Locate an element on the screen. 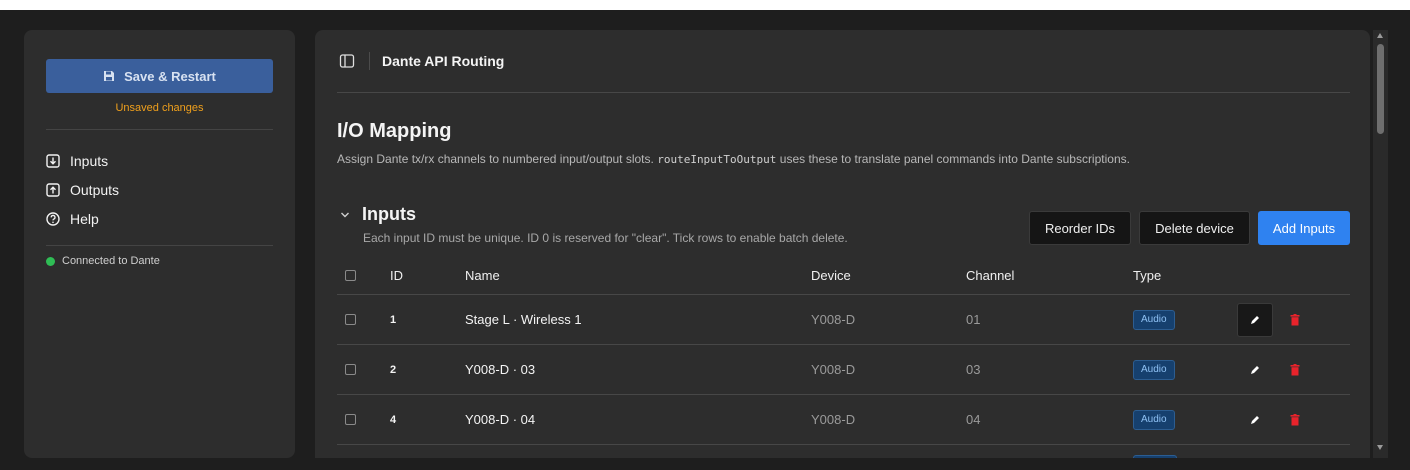  sidebar-item-label: Outputs is located at coordinates (95, 189).